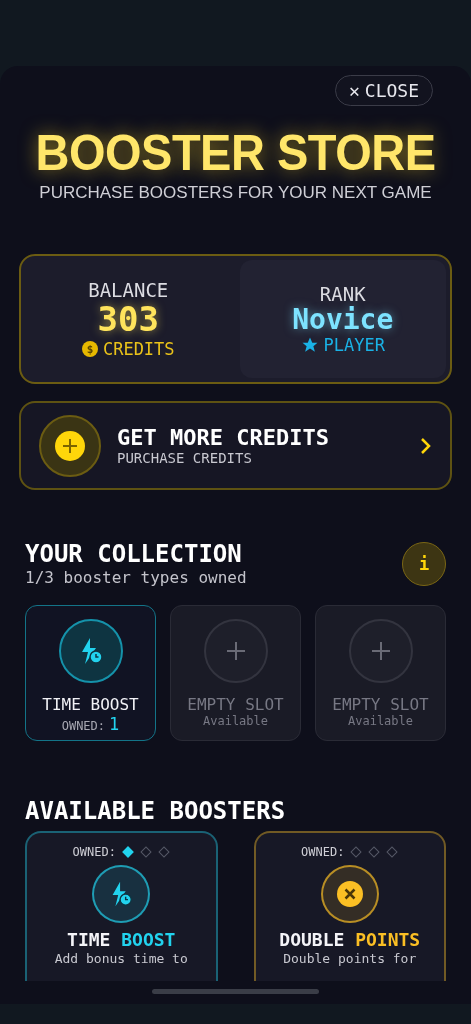 This screenshot has height=1024, width=471. Describe the element at coordinates (424, 563) in the screenshot. I see `info-button: i` at that location.